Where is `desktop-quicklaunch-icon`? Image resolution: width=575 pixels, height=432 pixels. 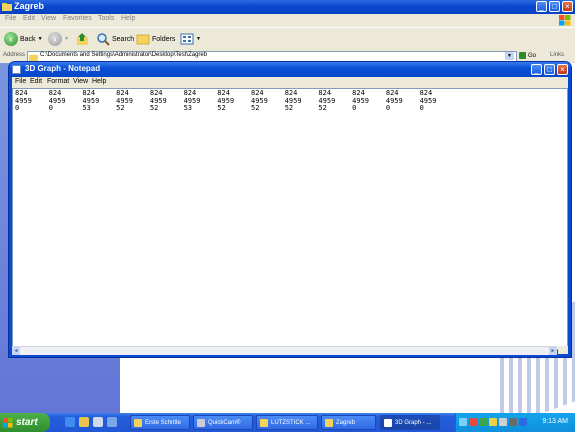 desktop-quicklaunch-icon is located at coordinates (98, 422).